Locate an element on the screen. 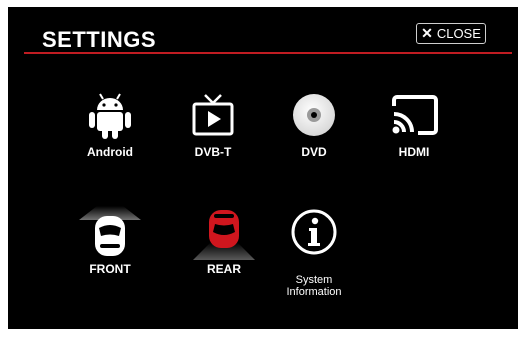  tile-label: HDMI is located at coordinates (414, 152).